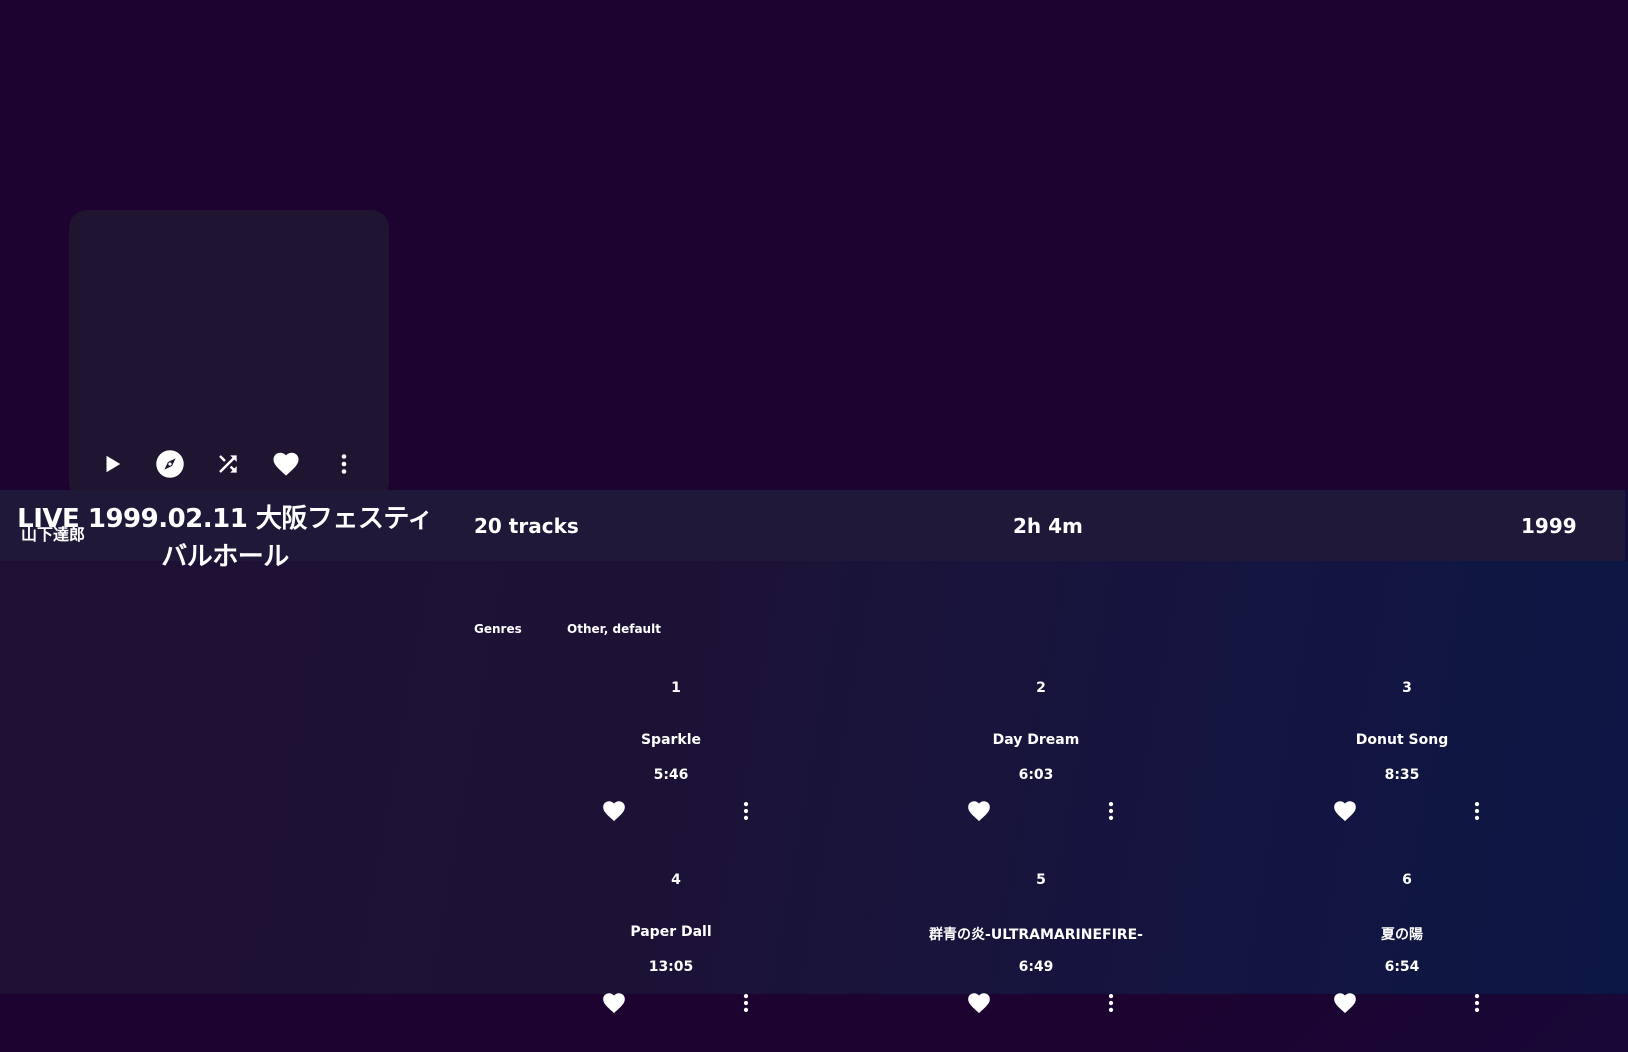 The width and height of the screenshot is (1628, 1052). I want to click on track-item: 6 夏の陽 6:54, so click(1407, 962).